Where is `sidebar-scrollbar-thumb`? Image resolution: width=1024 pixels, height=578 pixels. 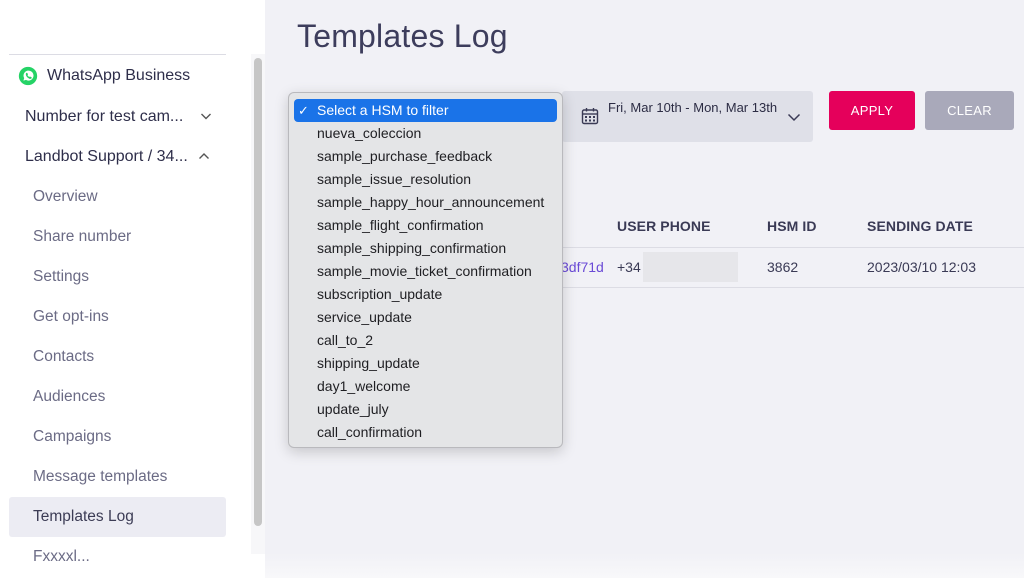 sidebar-scrollbar-thumb is located at coordinates (258, 292).